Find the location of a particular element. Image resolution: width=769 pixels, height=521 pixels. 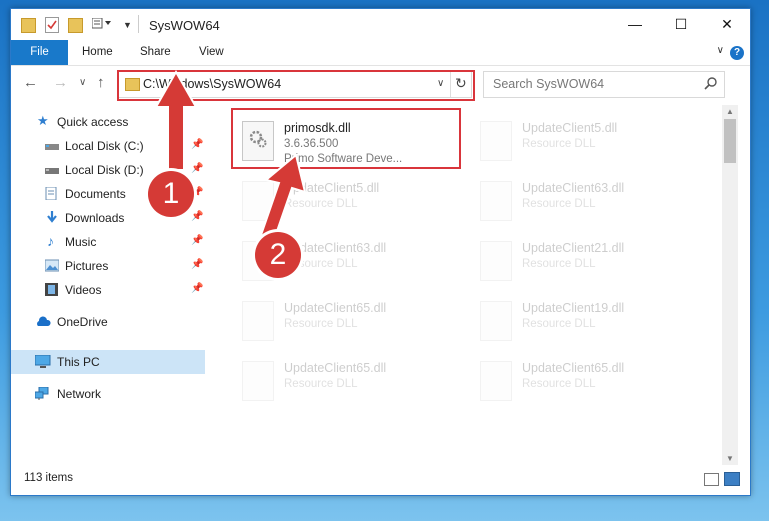

title-bar: ▼ SysWOW64 — ☐ ✕ is located at coordinates (380, 24).